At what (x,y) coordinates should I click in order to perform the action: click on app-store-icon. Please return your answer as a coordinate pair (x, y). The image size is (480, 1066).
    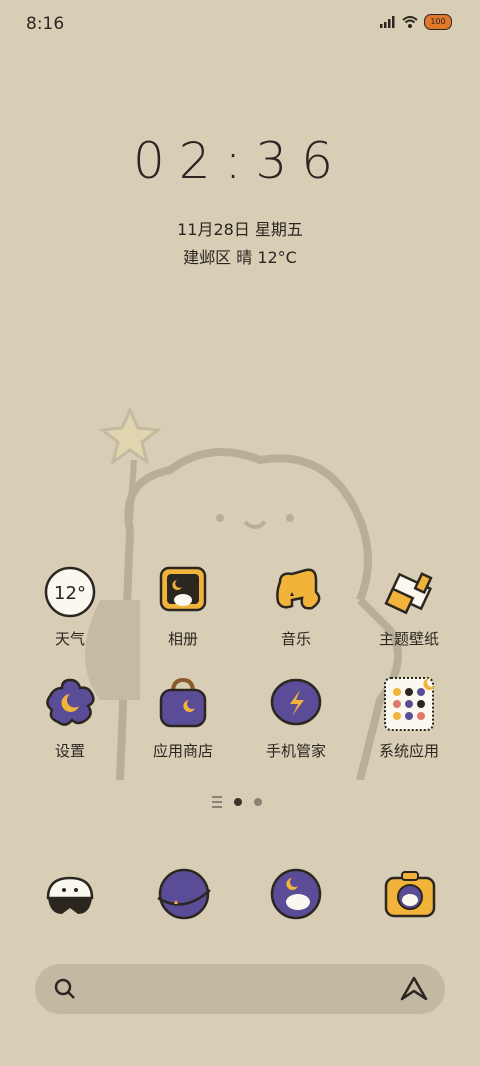
    Looking at the image, I should click on (183, 704).